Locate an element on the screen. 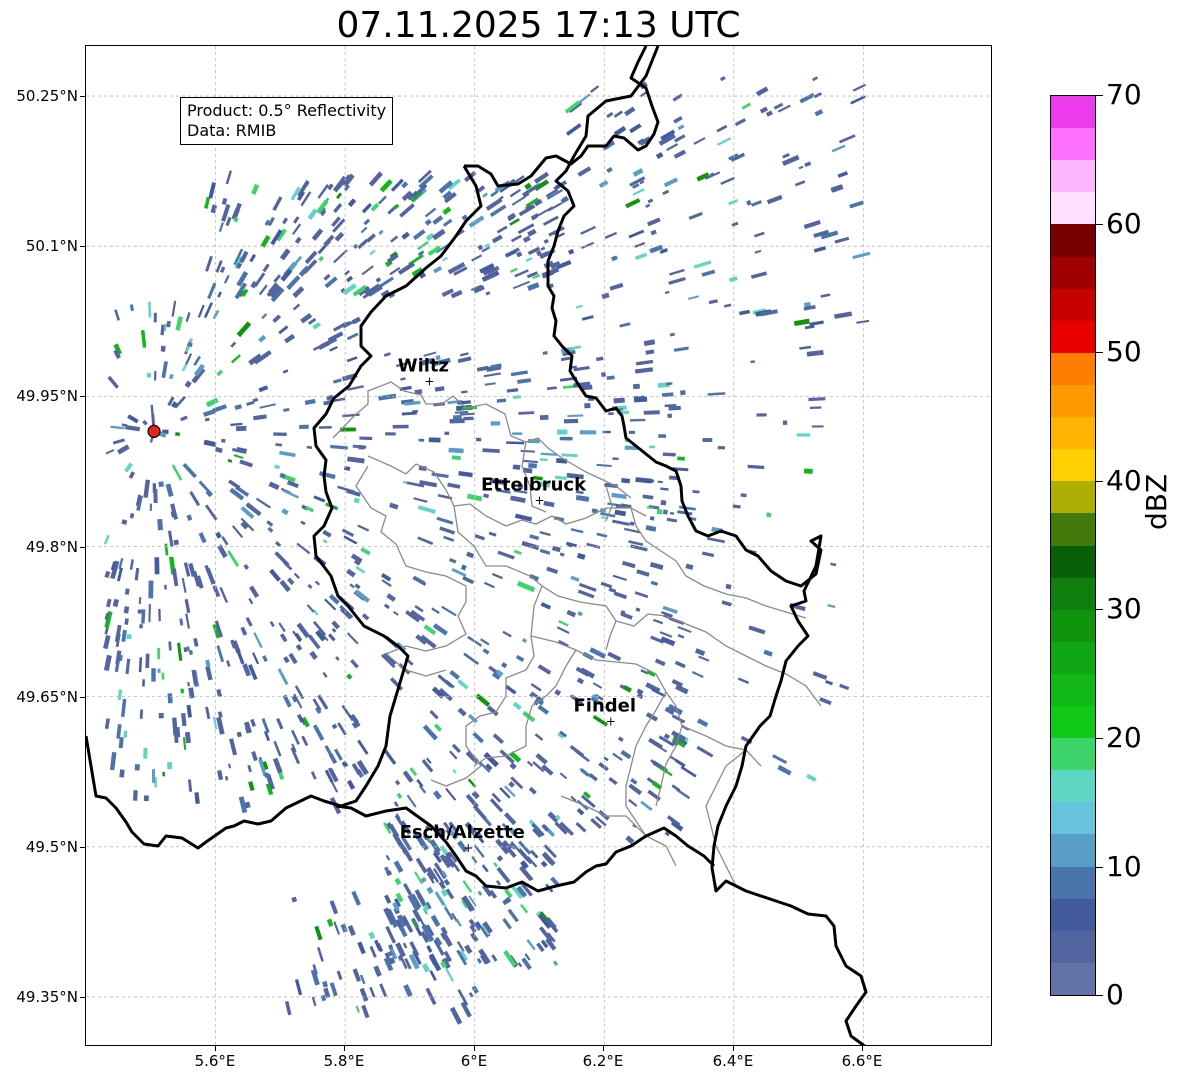  reflectivity-colorbar is located at coordinates (1073, 545).